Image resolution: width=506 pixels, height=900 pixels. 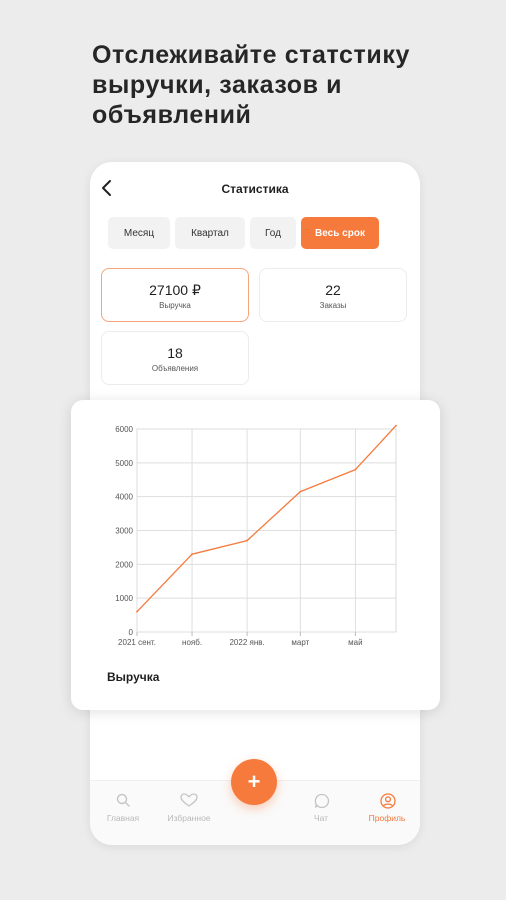 I want to click on search-icon, so click(x=123, y=800).